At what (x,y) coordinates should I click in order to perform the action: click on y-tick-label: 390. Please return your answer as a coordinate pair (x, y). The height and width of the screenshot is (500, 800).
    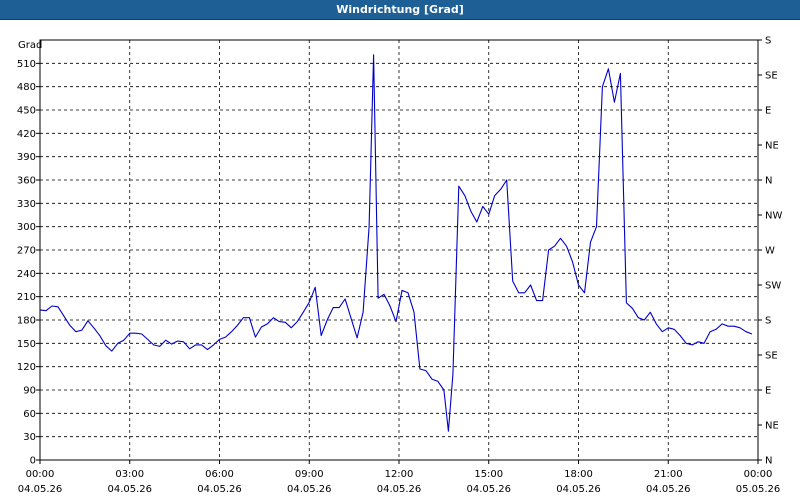
    Looking at the image, I should click on (26, 157).